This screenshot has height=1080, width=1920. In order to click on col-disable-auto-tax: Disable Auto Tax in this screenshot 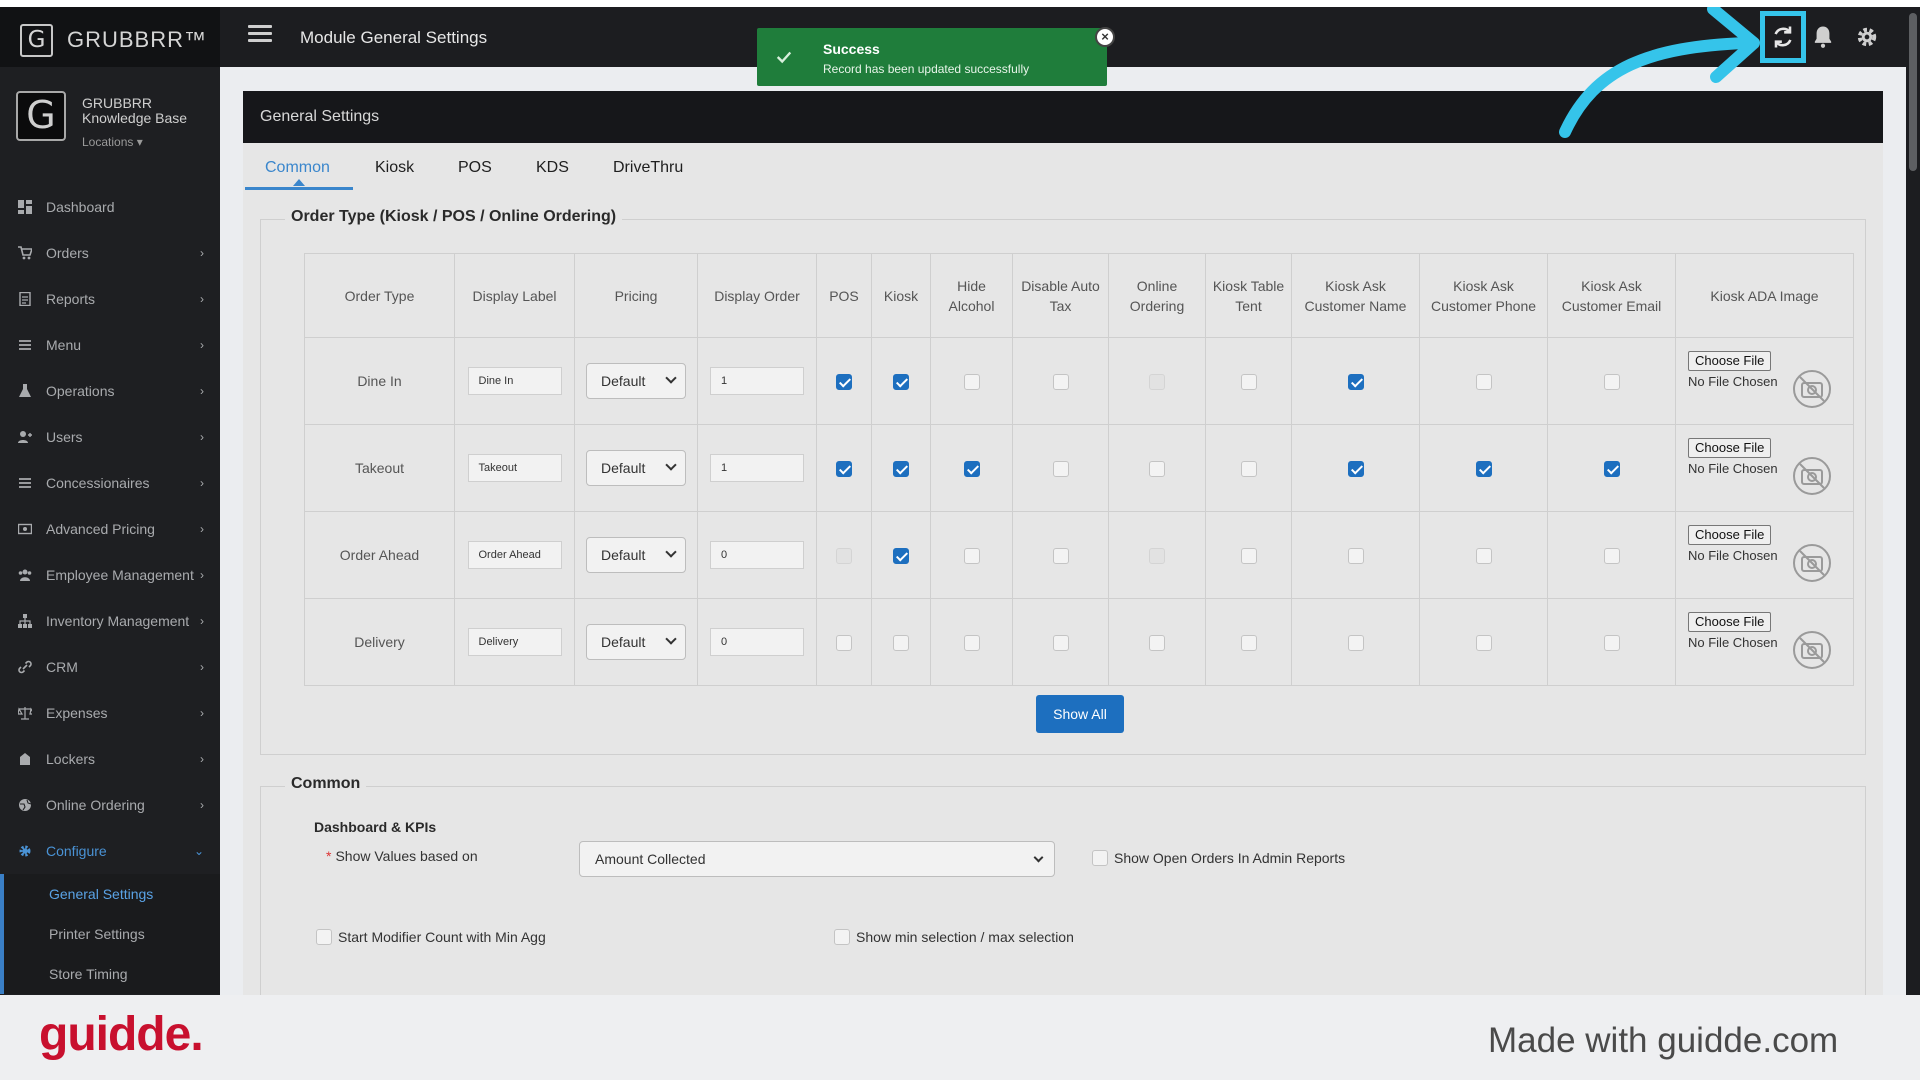, I will do `click(1060, 295)`.